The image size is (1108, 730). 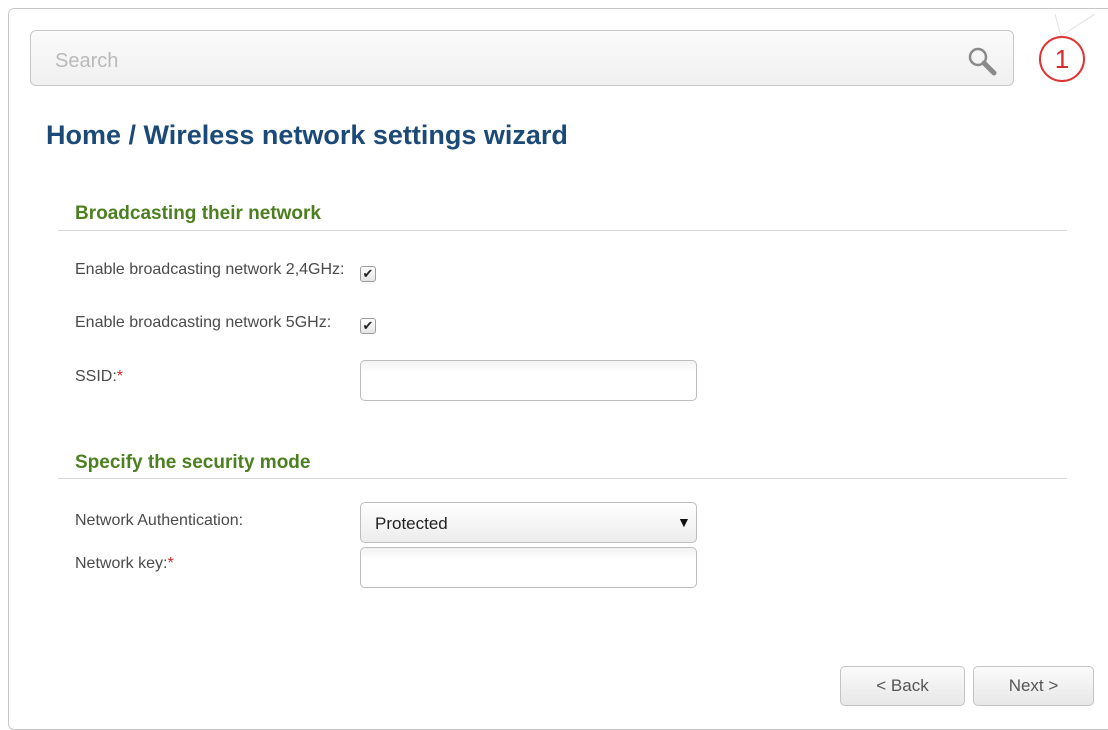 What do you see at coordinates (684, 522) in the screenshot?
I see `chevron-down-icon: ▼` at bounding box center [684, 522].